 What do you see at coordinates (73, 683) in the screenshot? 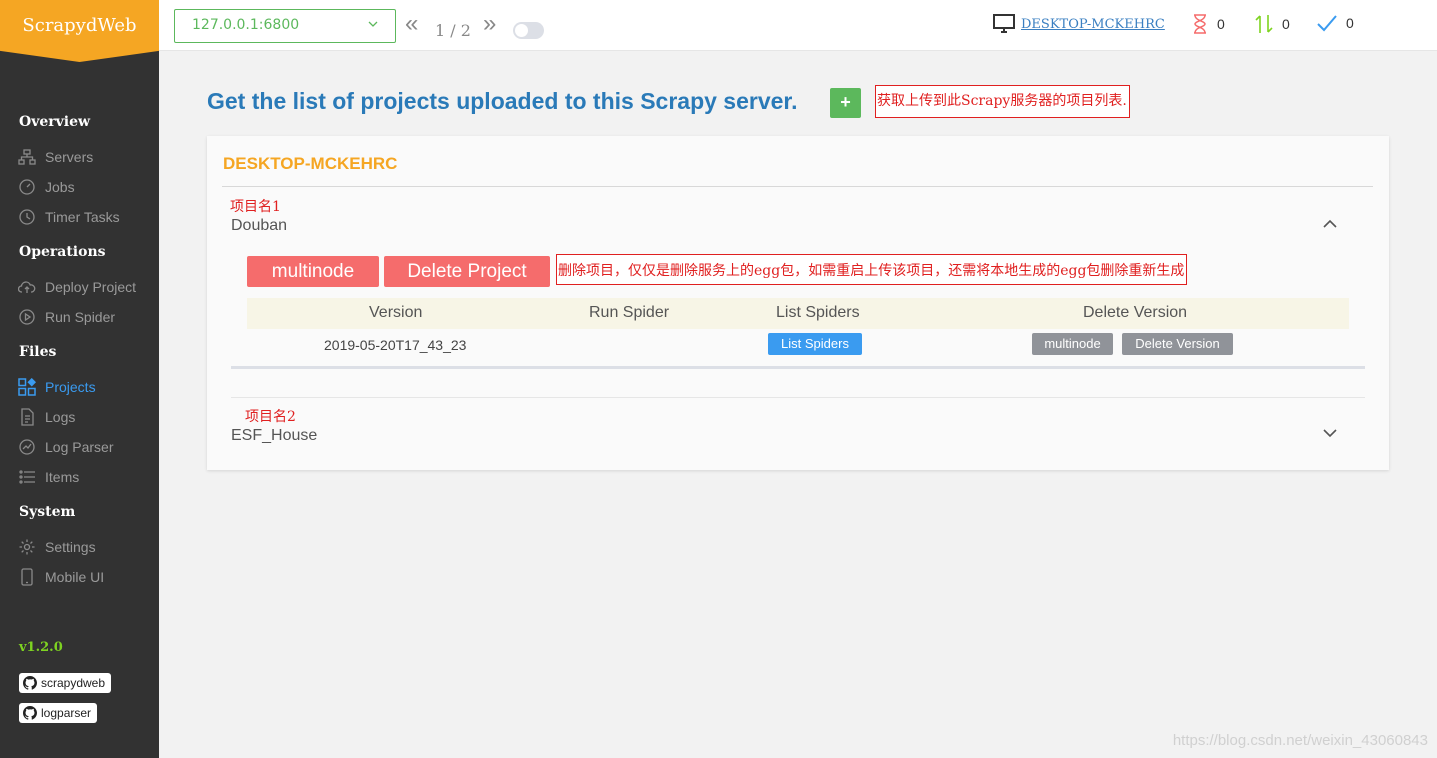
I see `github-badge-label: scrapydweb` at bounding box center [73, 683].